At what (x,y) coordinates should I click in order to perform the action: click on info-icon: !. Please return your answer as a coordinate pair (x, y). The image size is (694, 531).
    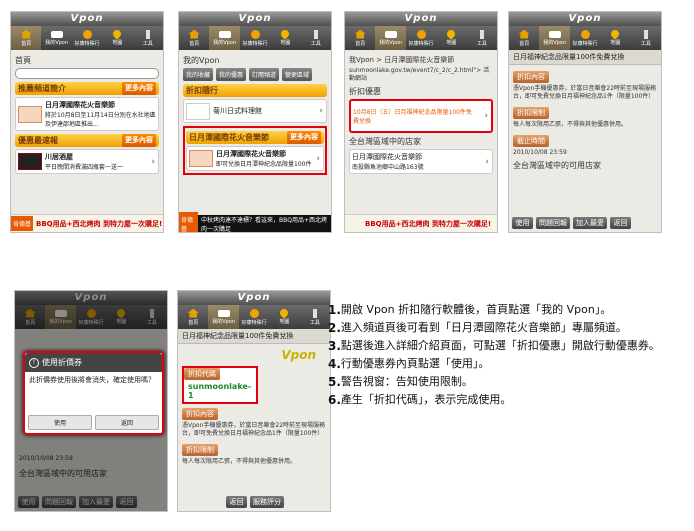
    Looking at the image, I should click on (34, 362).